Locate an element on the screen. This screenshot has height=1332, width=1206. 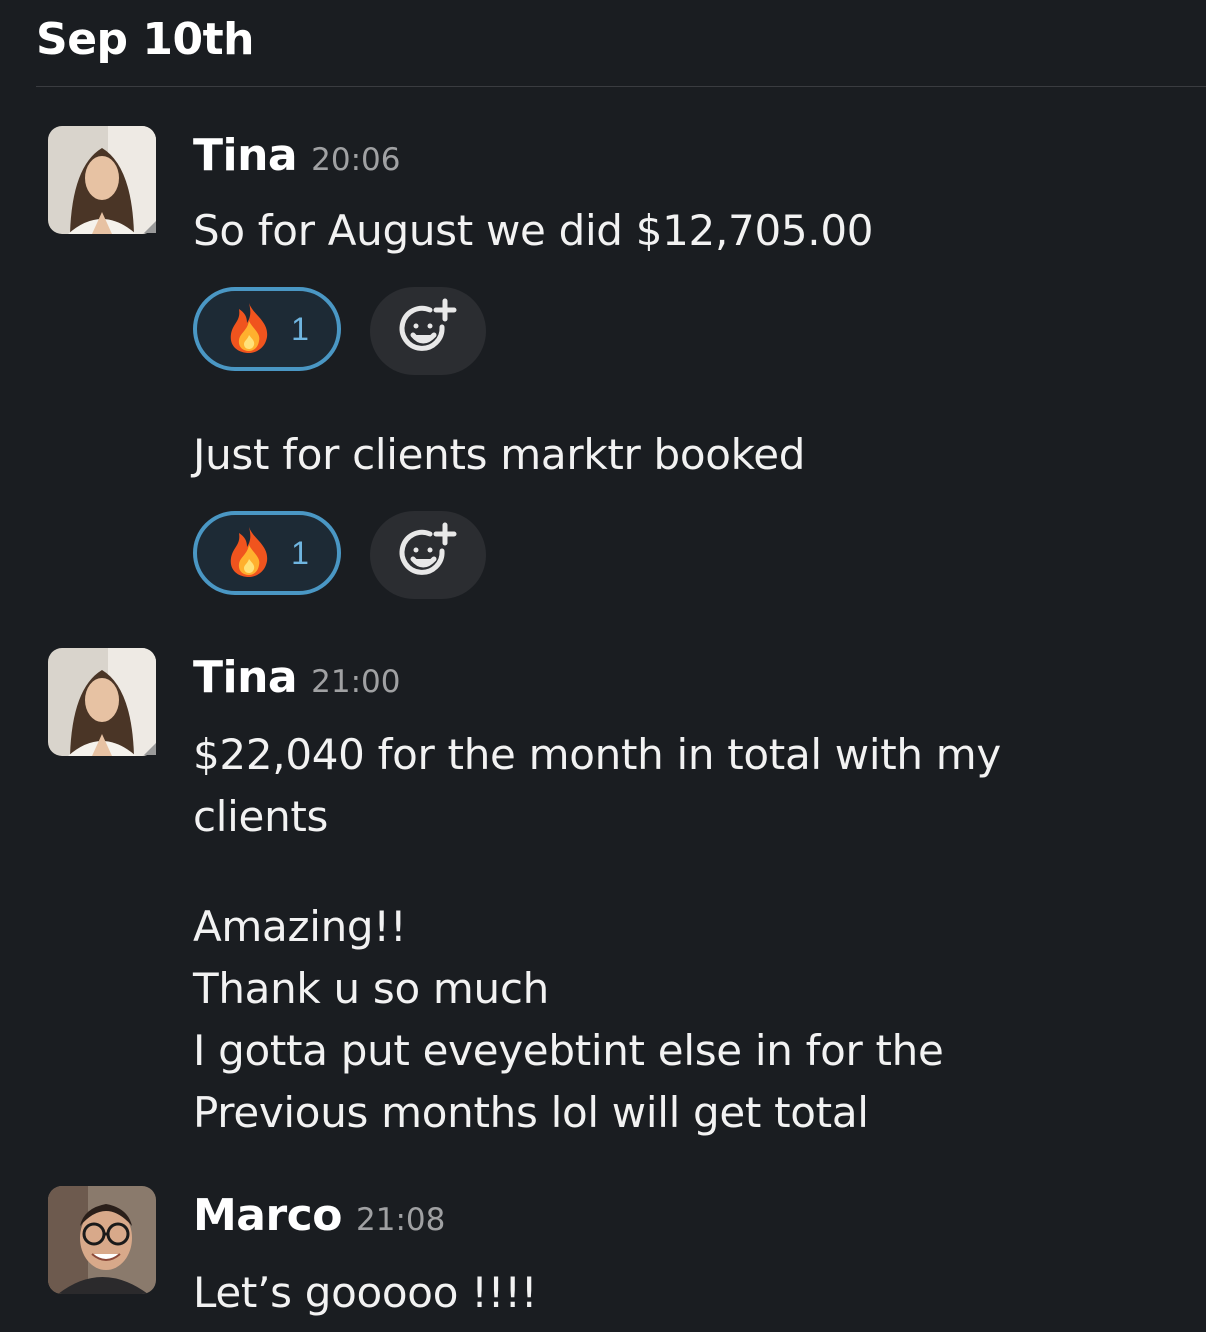
message-line: I gotta put eveyebtint else in for the is located at coordinates (568, 1050).